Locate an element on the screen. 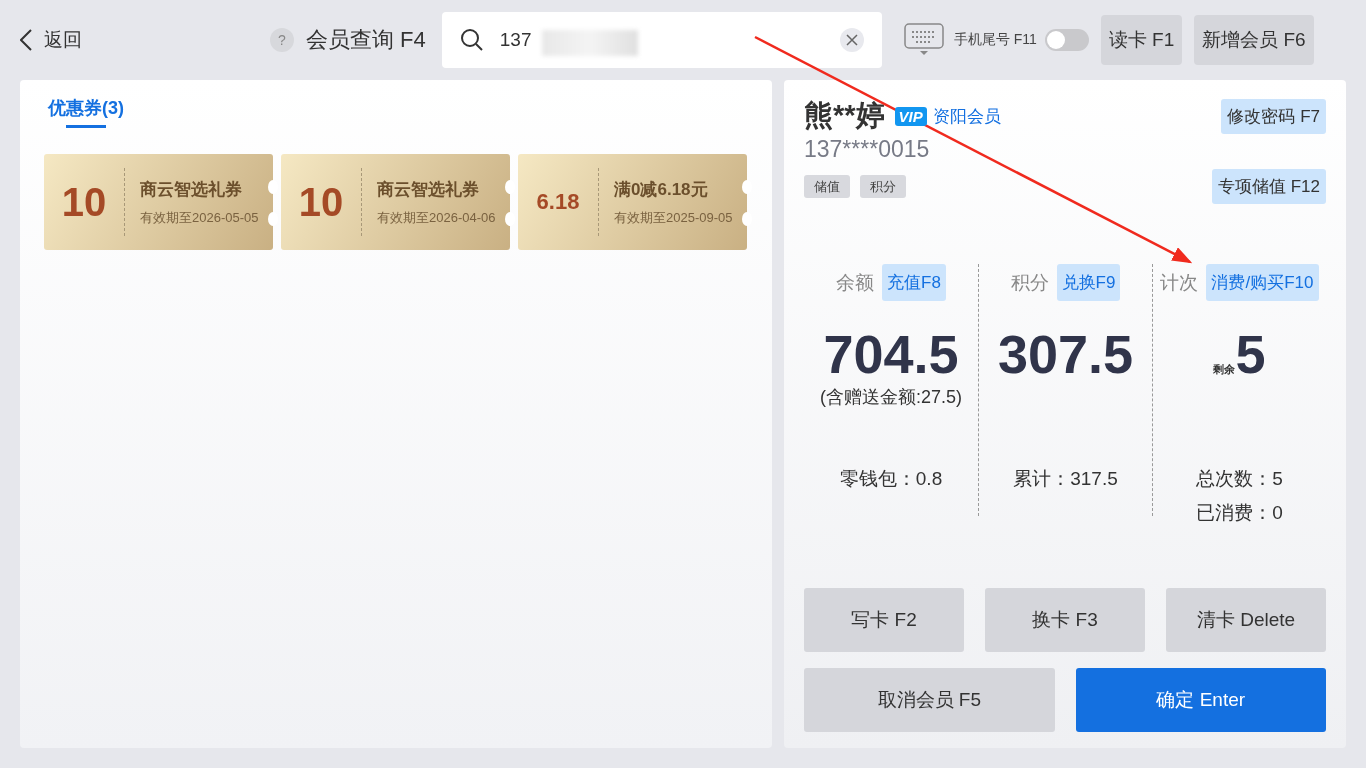 The height and width of the screenshot is (768, 1366). coupon-amount: 6.18 is located at coordinates (558, 202).